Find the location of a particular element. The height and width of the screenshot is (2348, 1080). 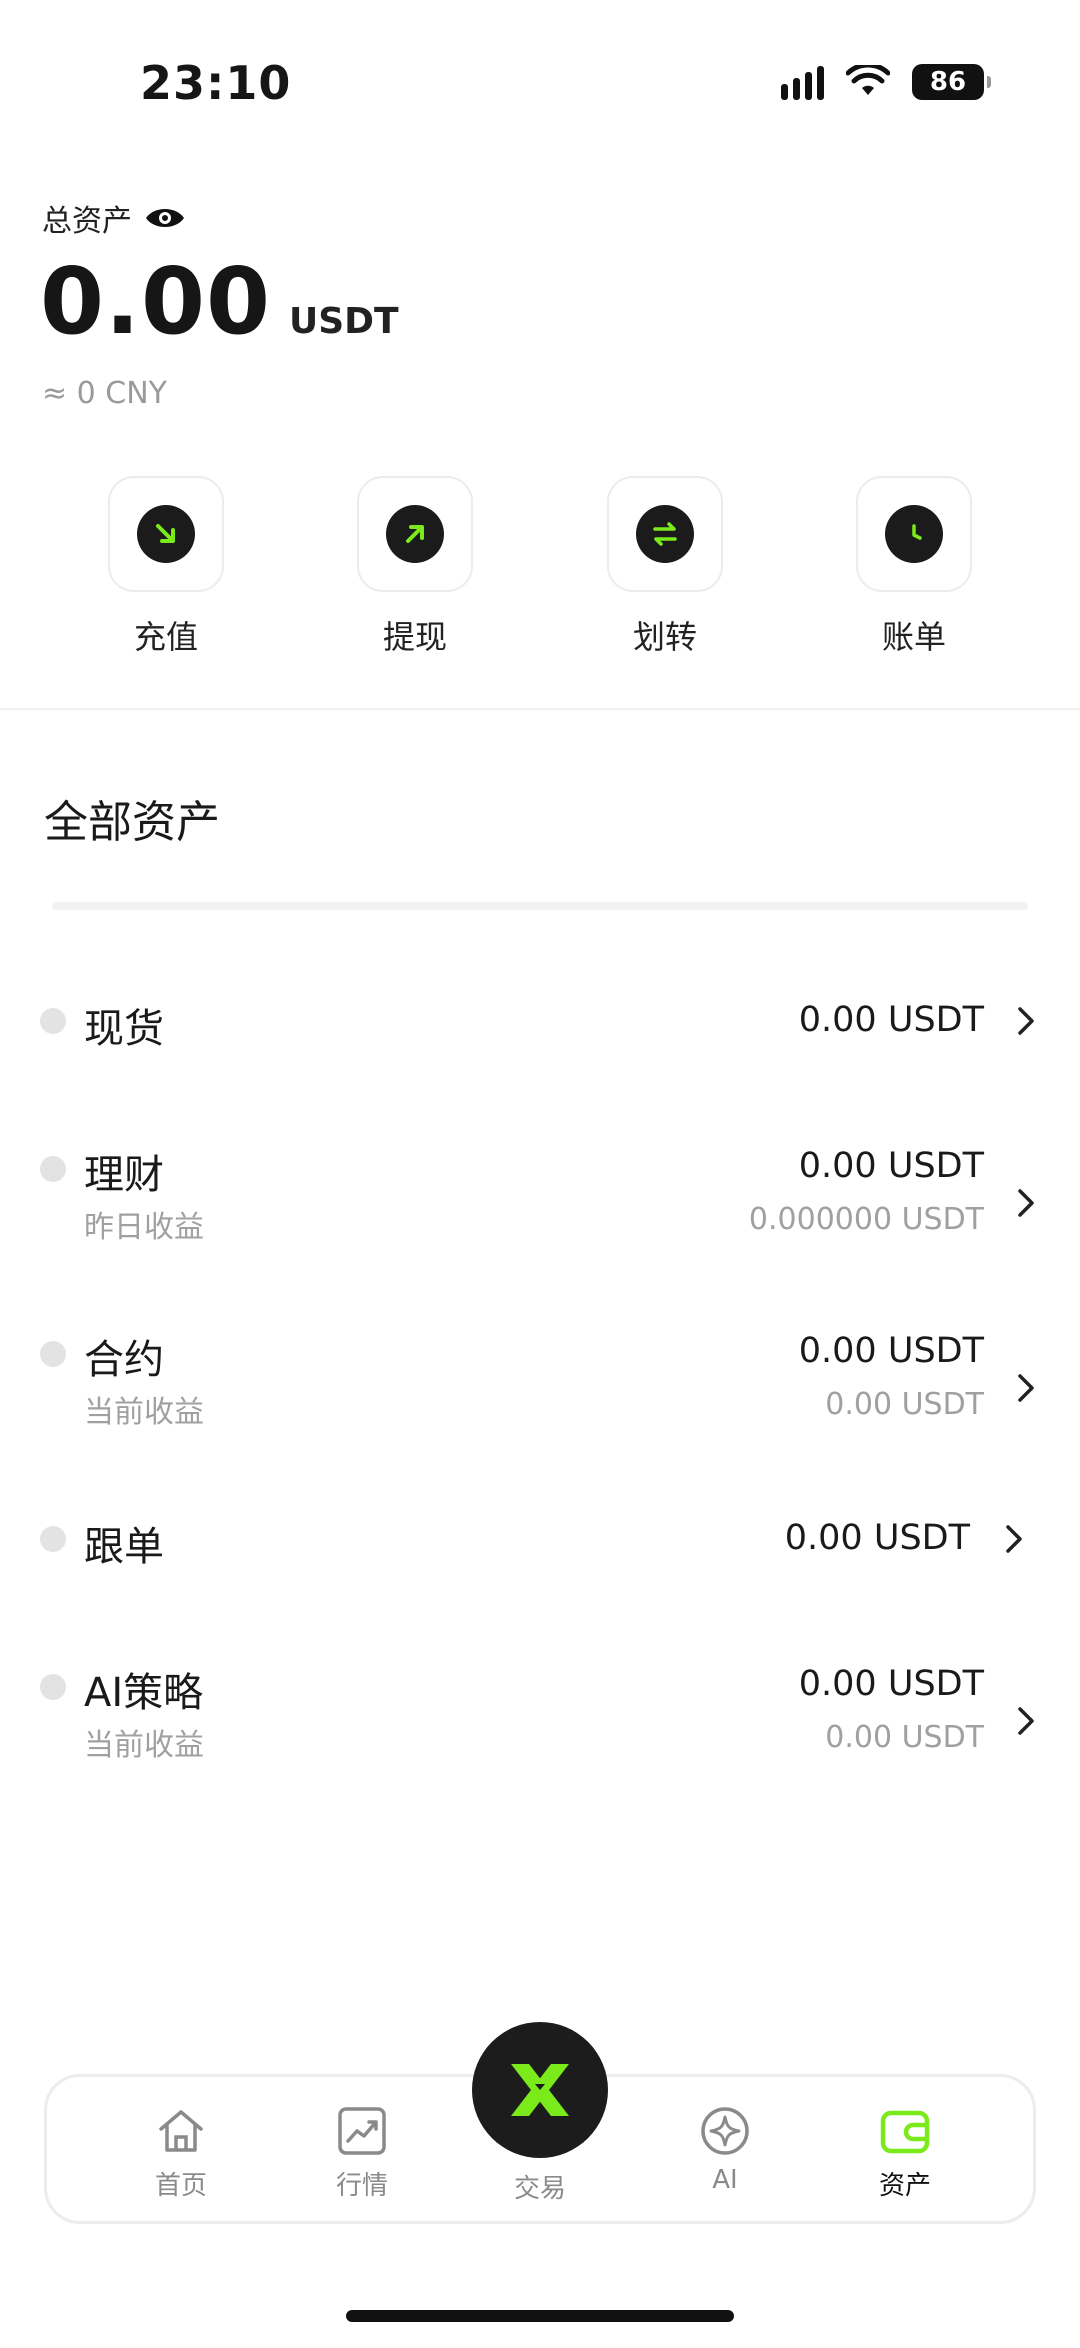

deposit-button-box is located at coordinates (166, 534).